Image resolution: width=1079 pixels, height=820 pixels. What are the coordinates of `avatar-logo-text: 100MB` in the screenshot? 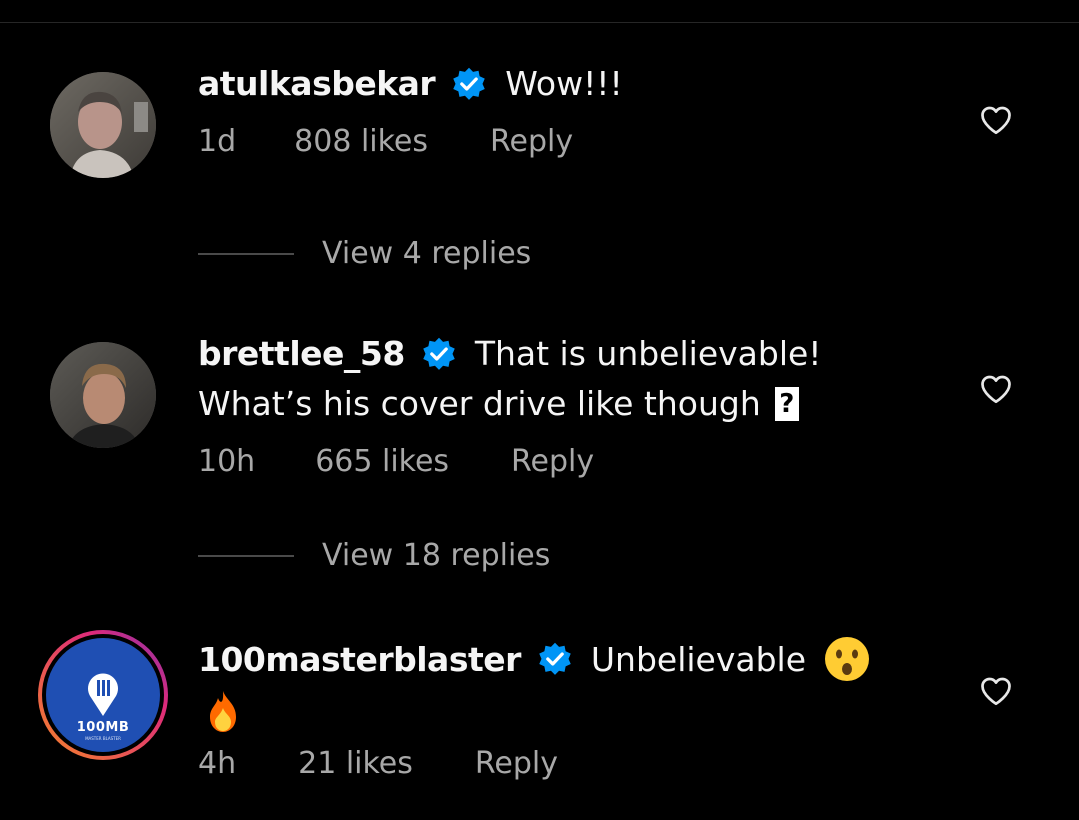 It's located at (103, 727).